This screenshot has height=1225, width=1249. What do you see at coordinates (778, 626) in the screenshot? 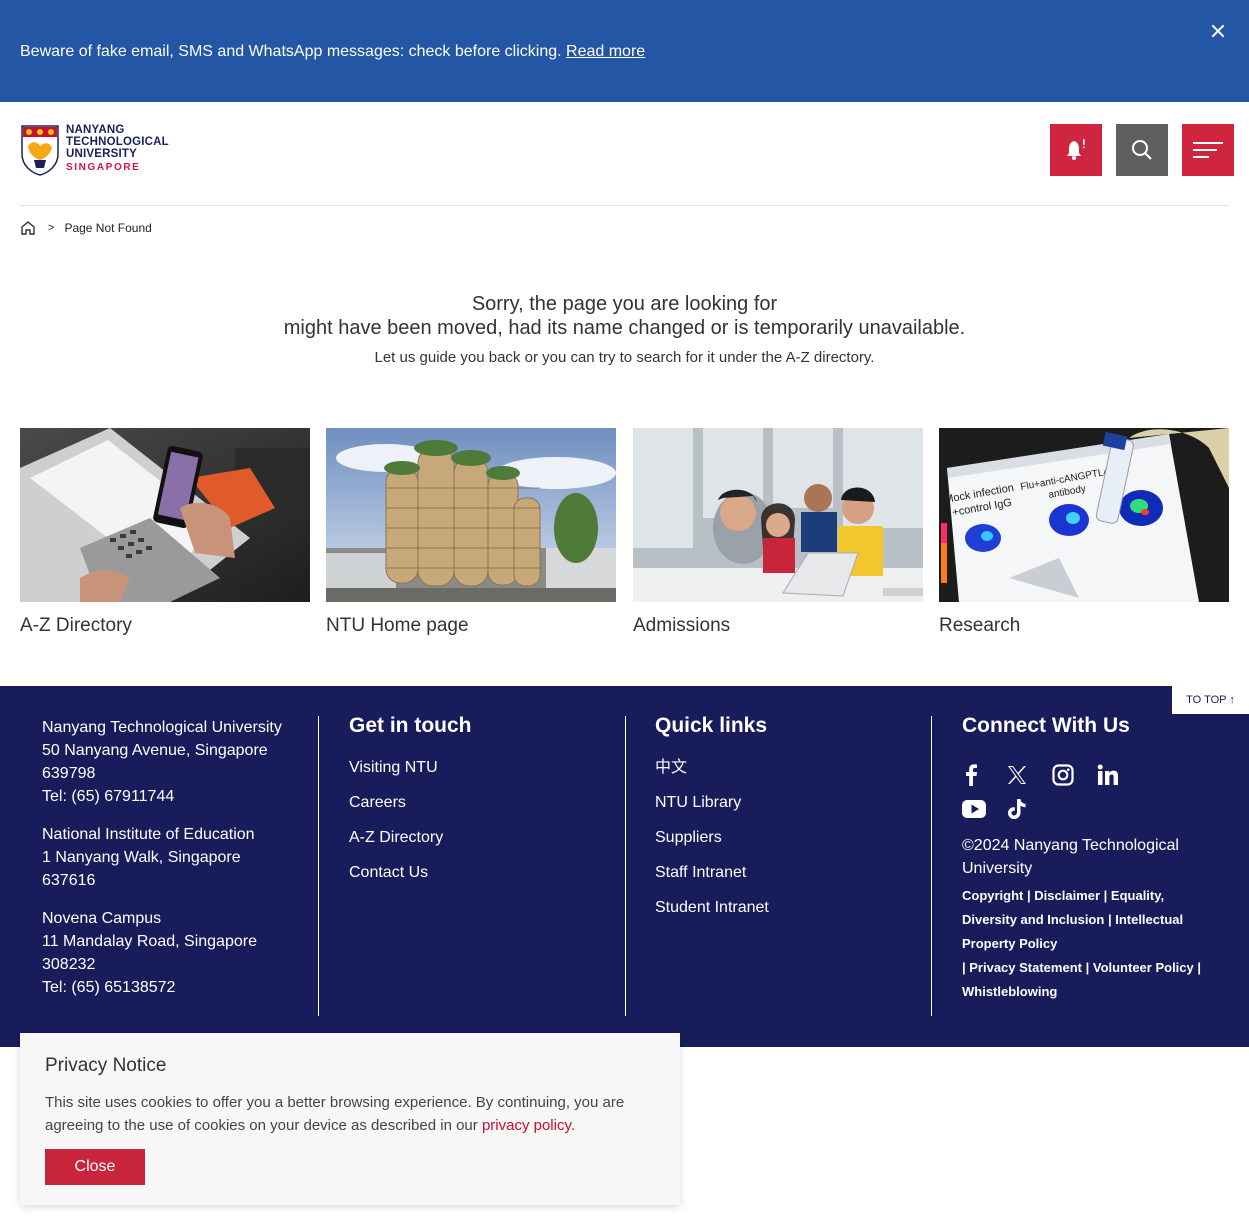
I see `card-label: Admissions` at bounding box center [778, 626].